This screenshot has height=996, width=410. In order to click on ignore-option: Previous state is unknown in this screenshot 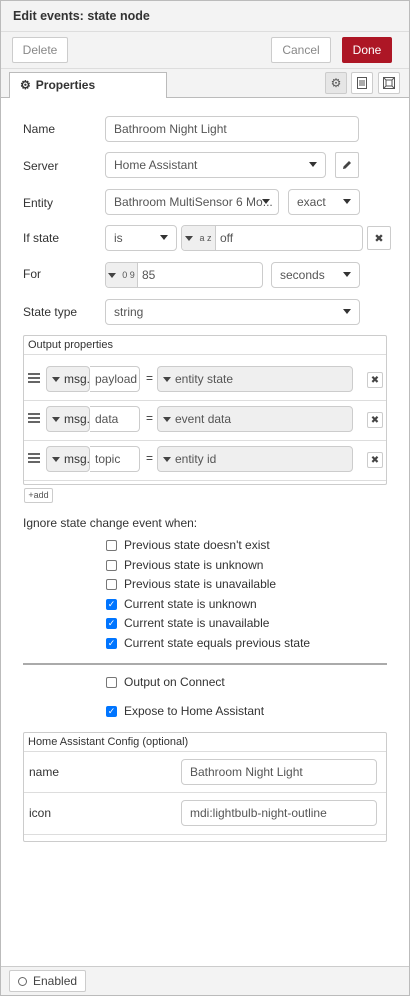, I will do `click(184, 565)`.